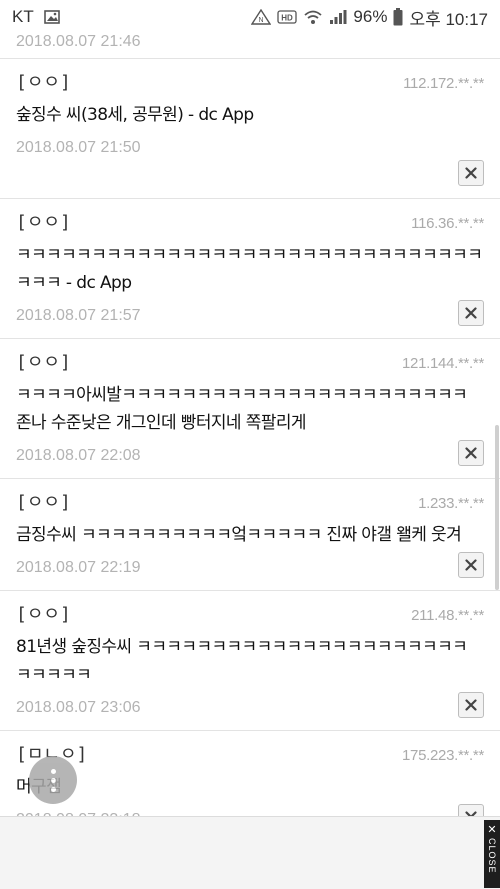 Image resolution: width=500 pixels, height=889 pixels. What do you see at coordinates (250, 852) in the screenshot?
I see `ad-banner-area` at bounding box center [250, 852].